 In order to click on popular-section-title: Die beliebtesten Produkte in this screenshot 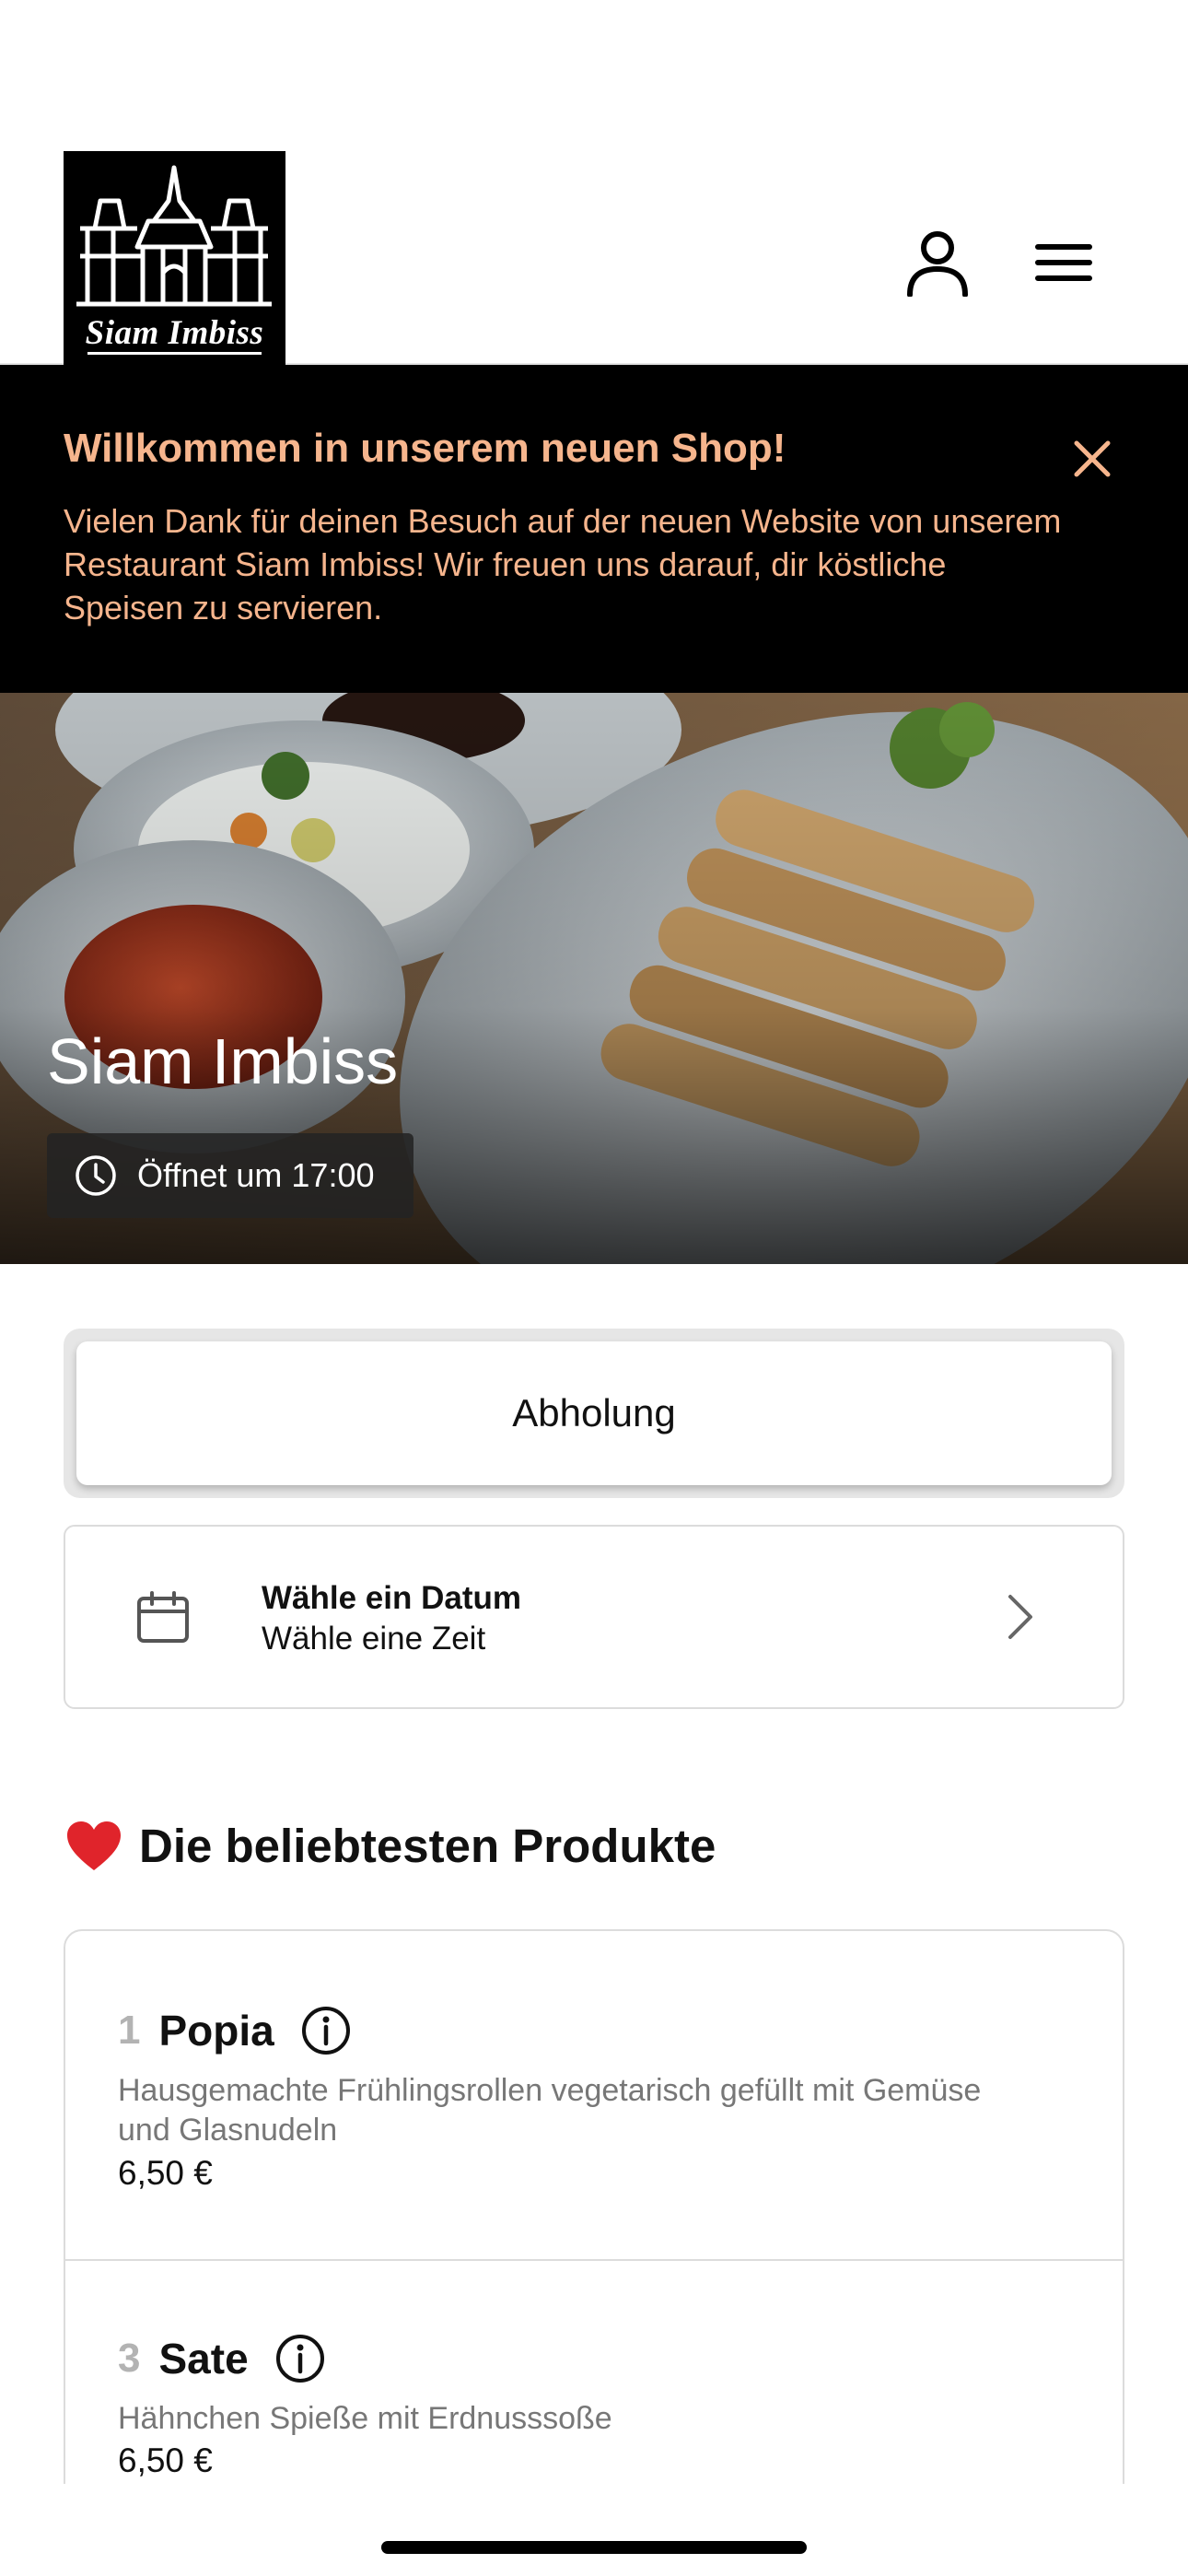, I will do `click(390, 1846)`.